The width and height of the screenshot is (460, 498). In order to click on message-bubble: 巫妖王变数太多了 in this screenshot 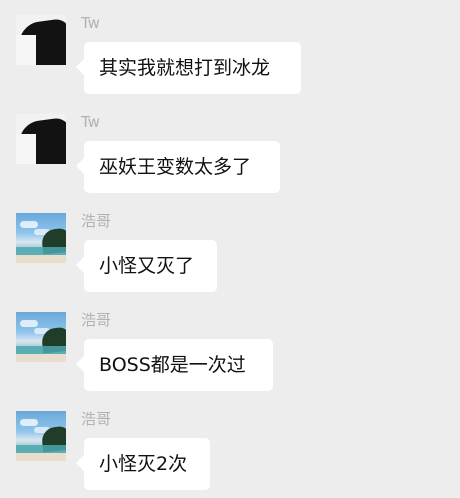, I will do `click(182, 167)`.